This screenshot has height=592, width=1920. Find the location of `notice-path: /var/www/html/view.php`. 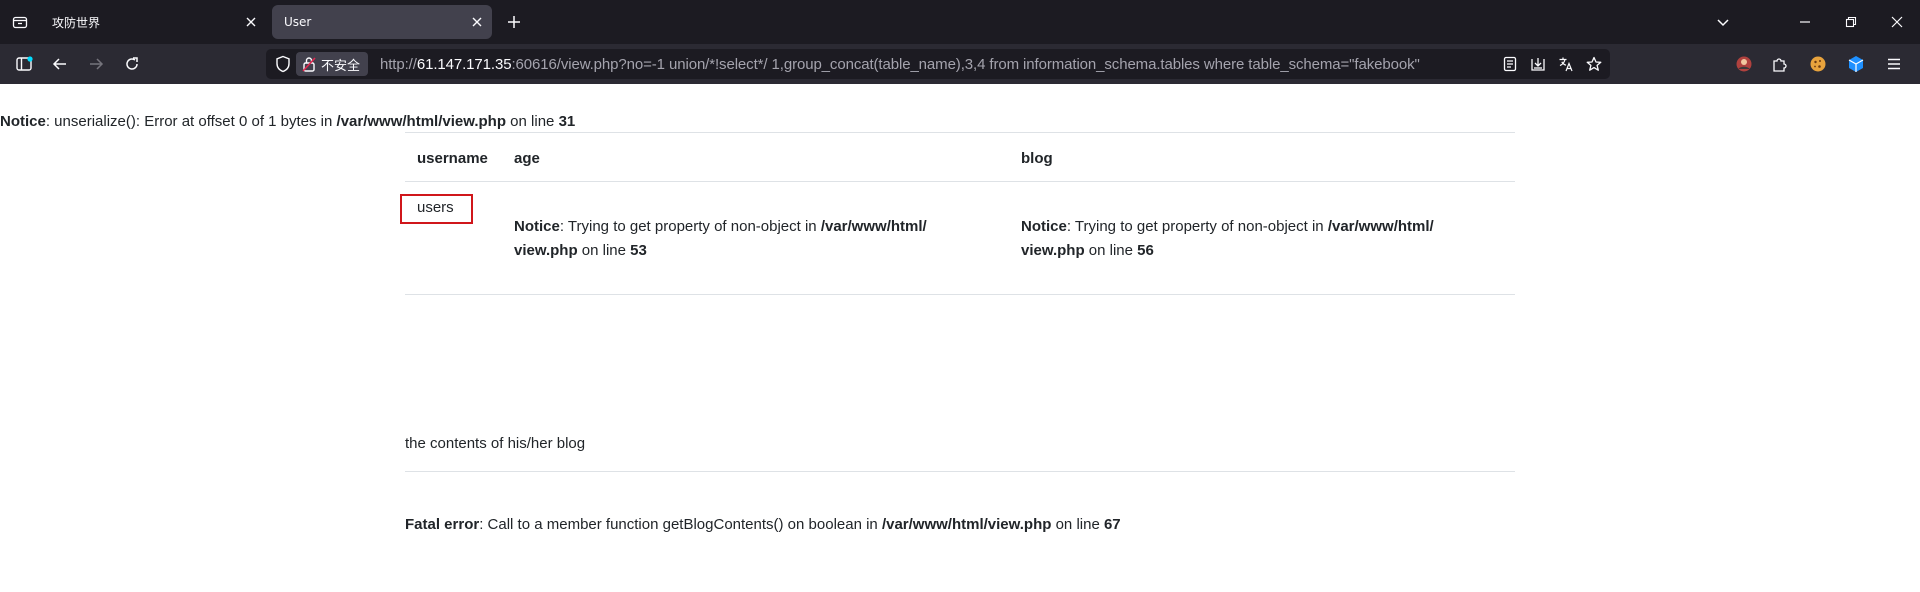

notice-path: /var/www/html/view.php is located at coordinates (421, 121).